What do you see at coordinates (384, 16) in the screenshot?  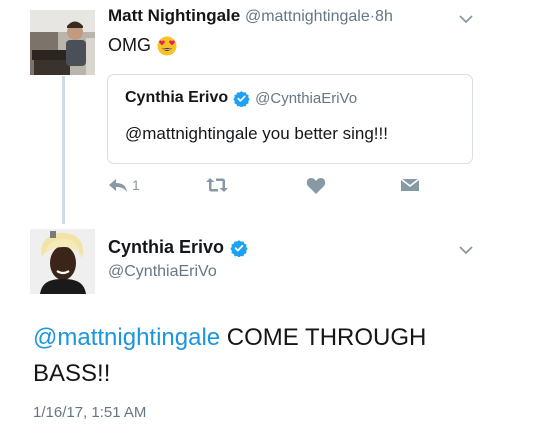 I see `tweet-time: 8h` at bounding box center [384, 16].